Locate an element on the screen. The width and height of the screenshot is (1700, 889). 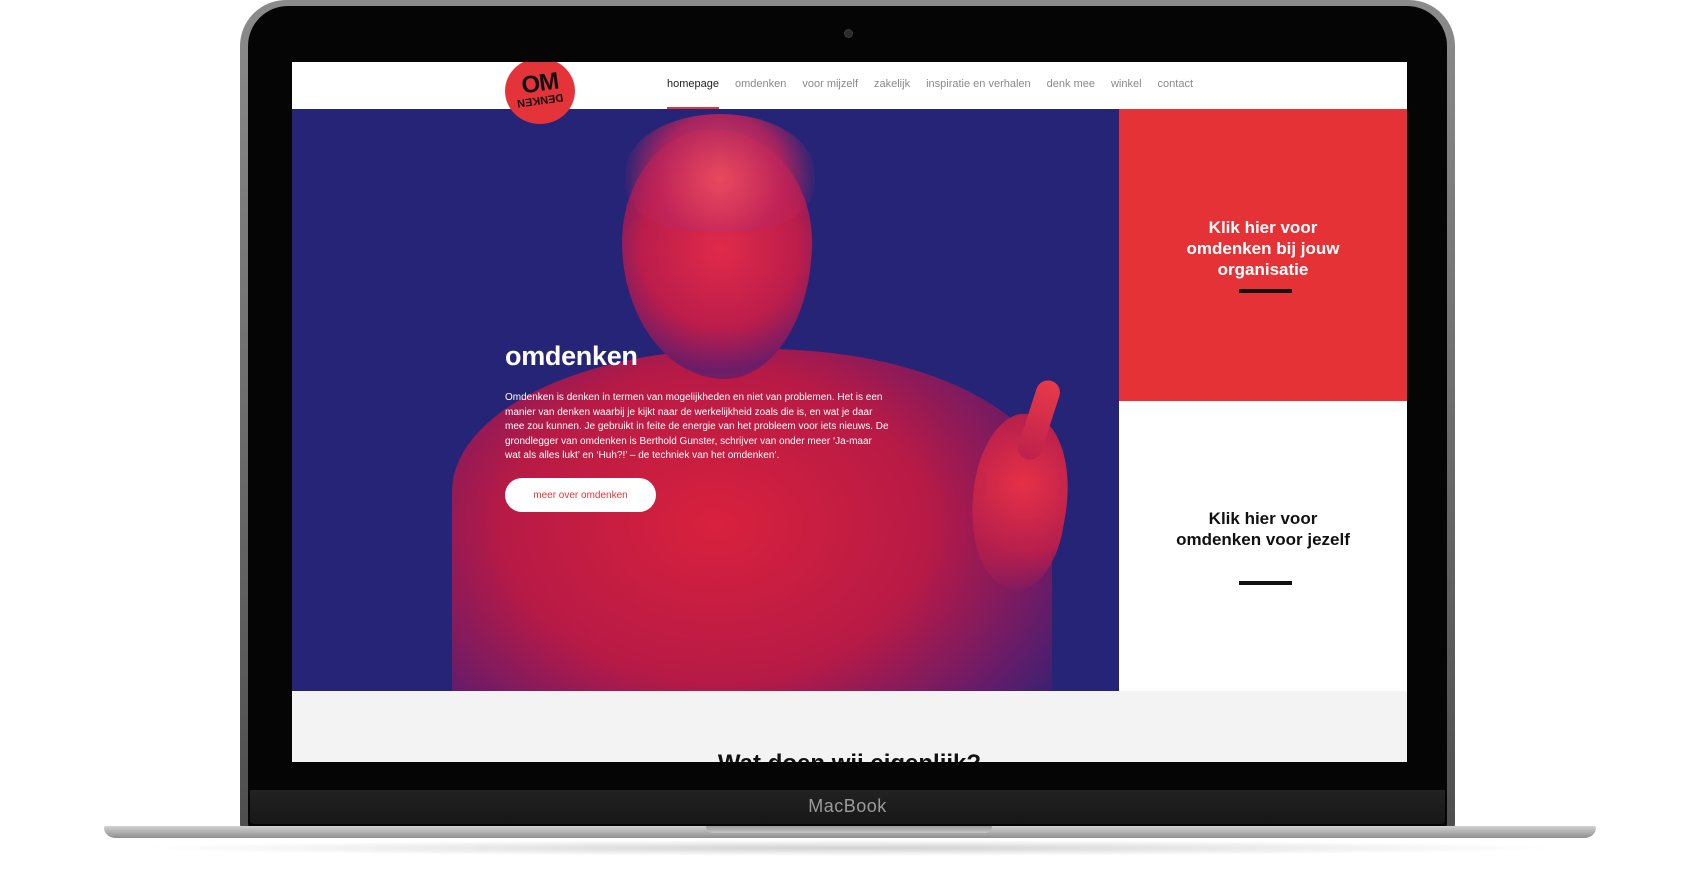
speaker-hair-image is located at coordinates (720, 173).